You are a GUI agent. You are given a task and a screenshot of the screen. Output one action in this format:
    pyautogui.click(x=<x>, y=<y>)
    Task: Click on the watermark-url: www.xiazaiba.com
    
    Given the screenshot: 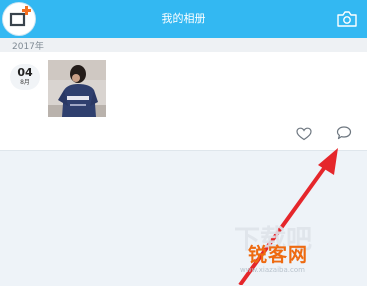 What is the action you would take?
    pyautogui.click(x=272, y=270)
    